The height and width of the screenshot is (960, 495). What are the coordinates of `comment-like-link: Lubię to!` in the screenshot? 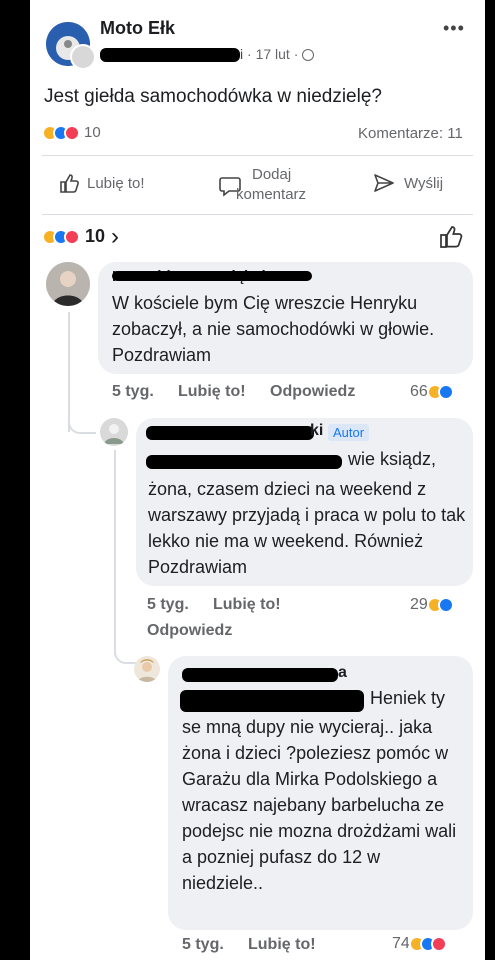 It's located at (212, 392).